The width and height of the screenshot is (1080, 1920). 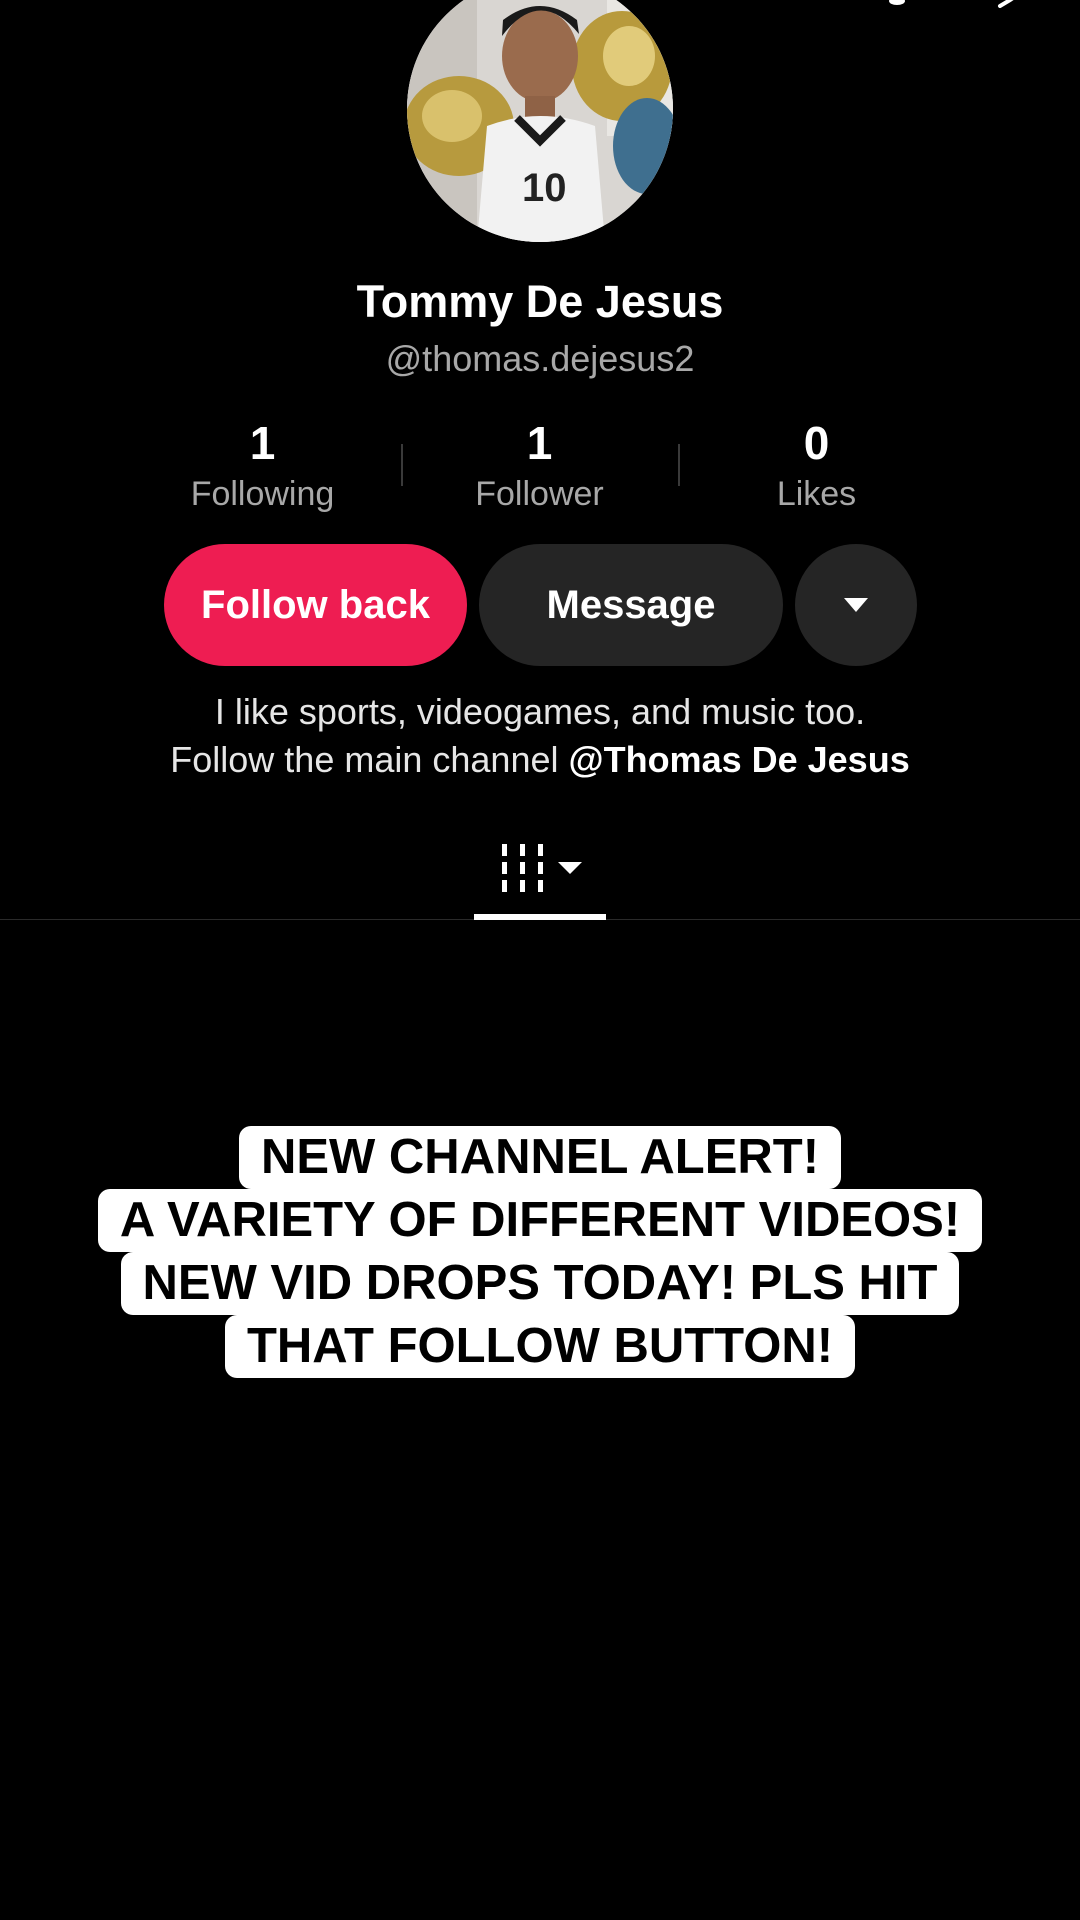 What do you see at coordinates (738, 759) in the screenshot?
I see `bio-mention-link: @Thomas De Jesus` at bounding box center [738, 759].